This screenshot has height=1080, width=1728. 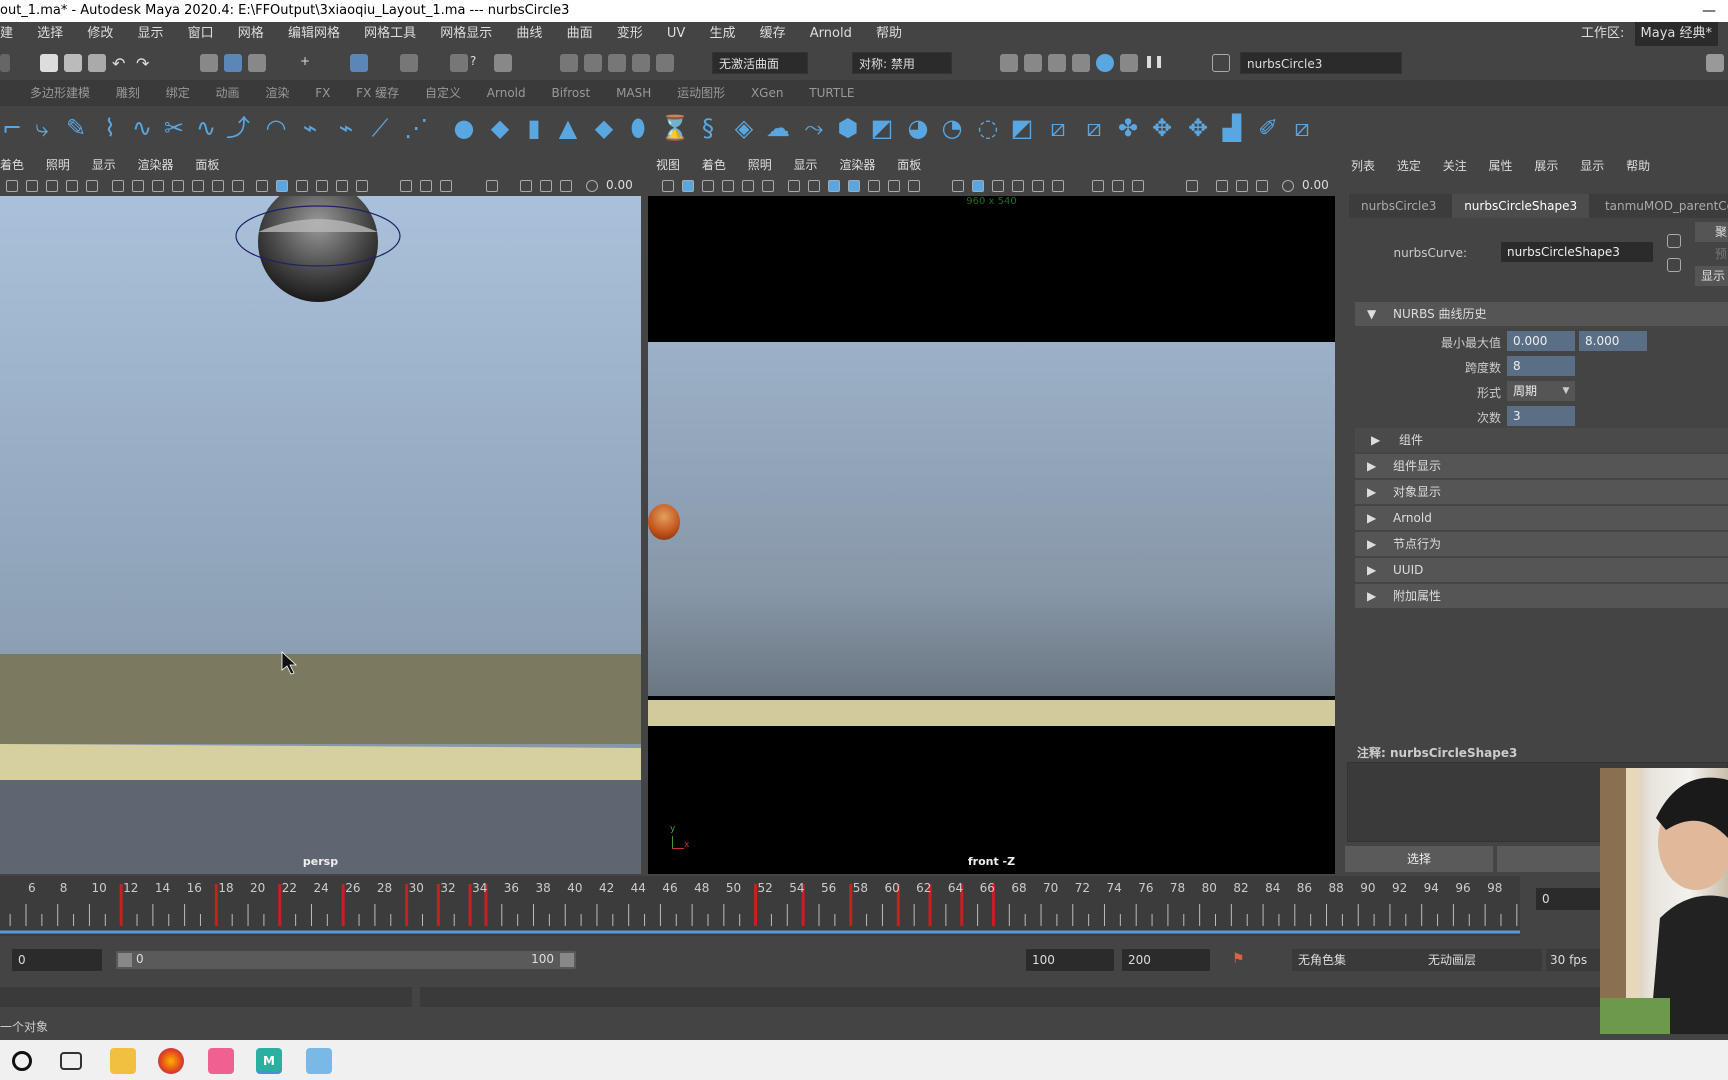 I want to click on make-live-icon, so click(x=665, y=63).